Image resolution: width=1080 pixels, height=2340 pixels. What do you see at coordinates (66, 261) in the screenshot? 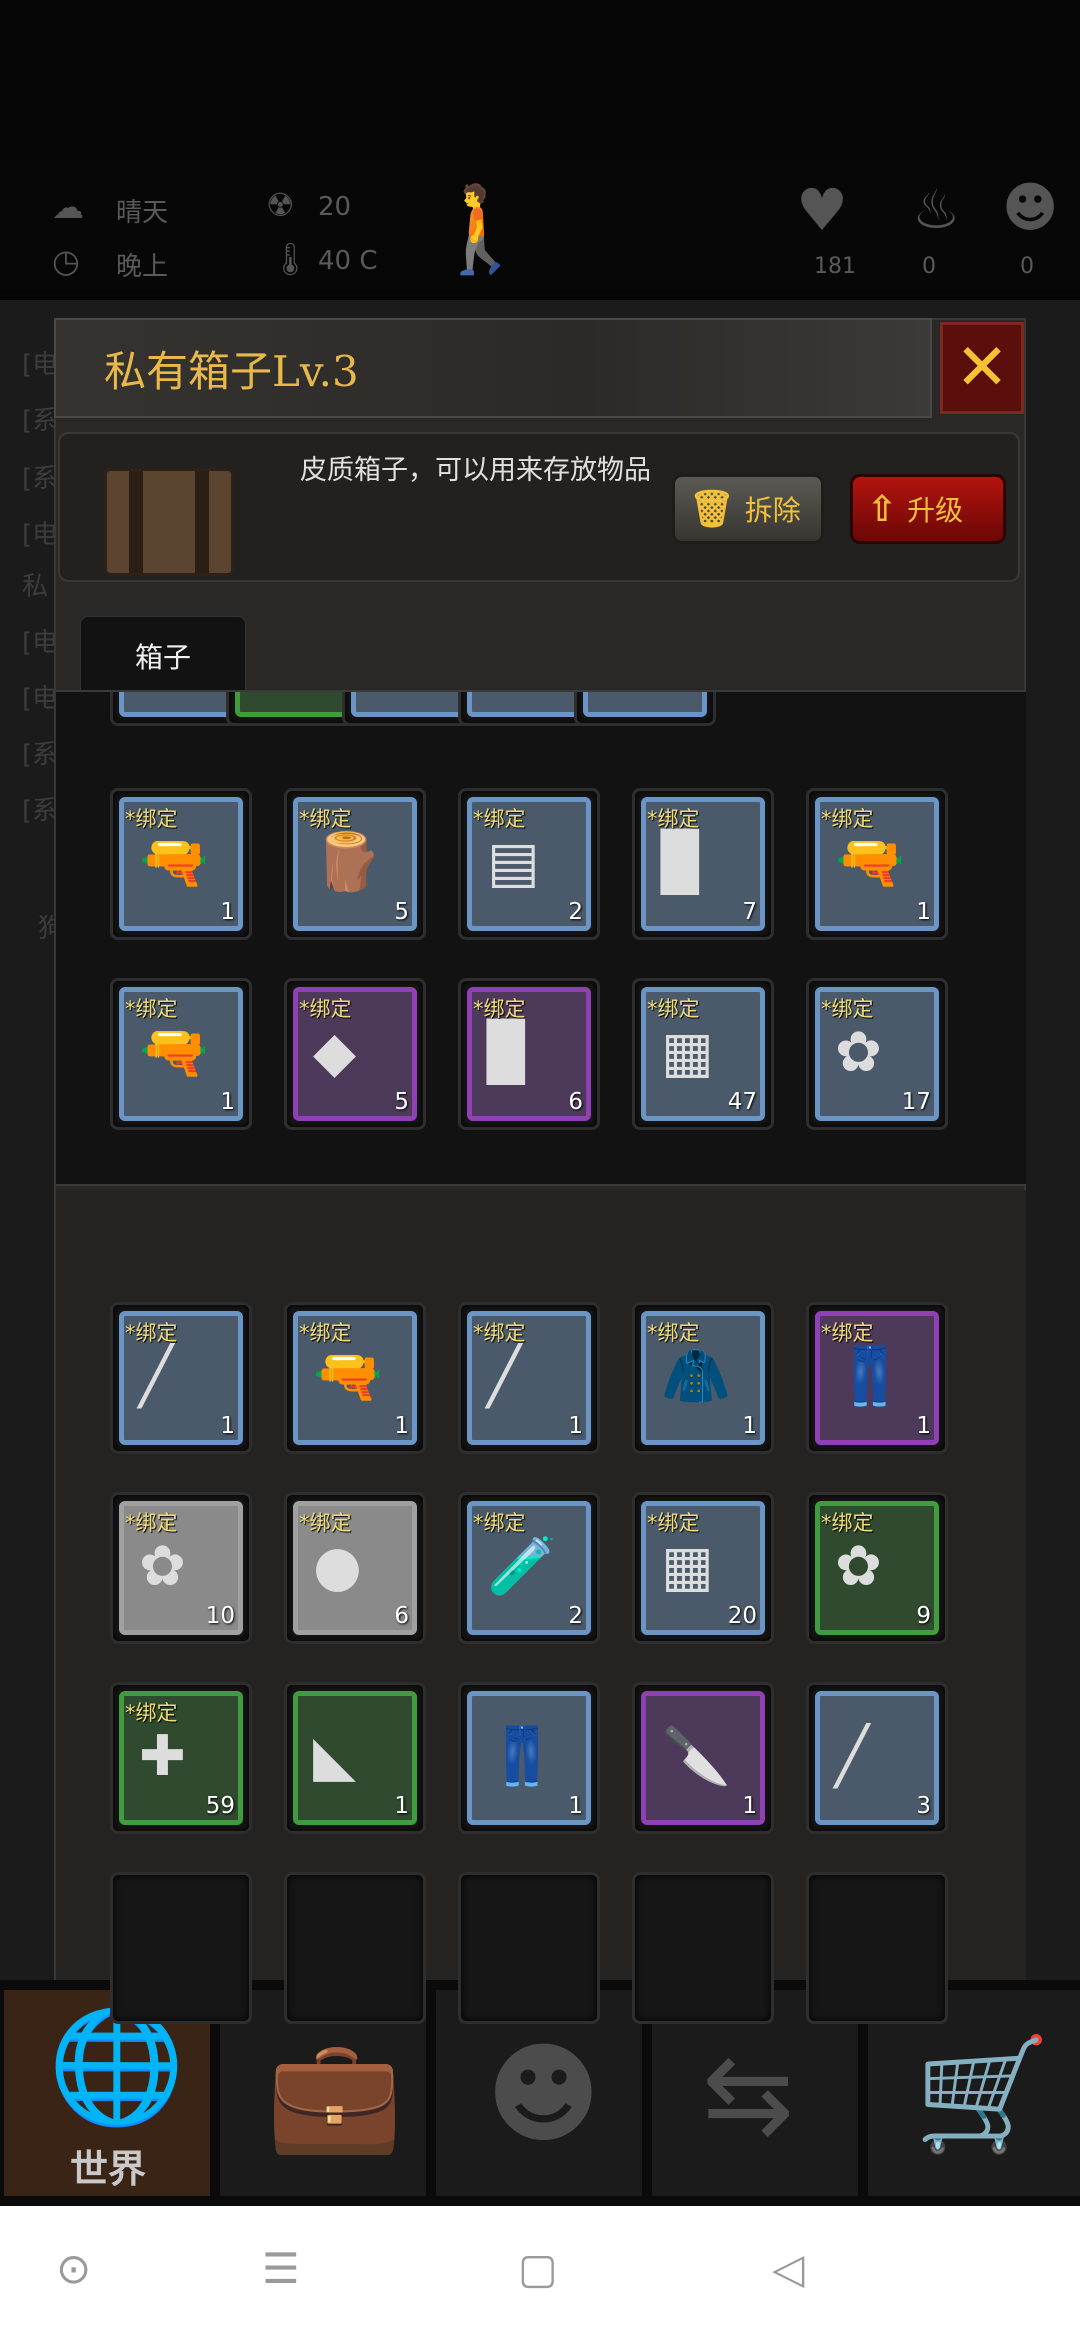
I see `clock-icon: ◷` at bounding box center [66, 261].